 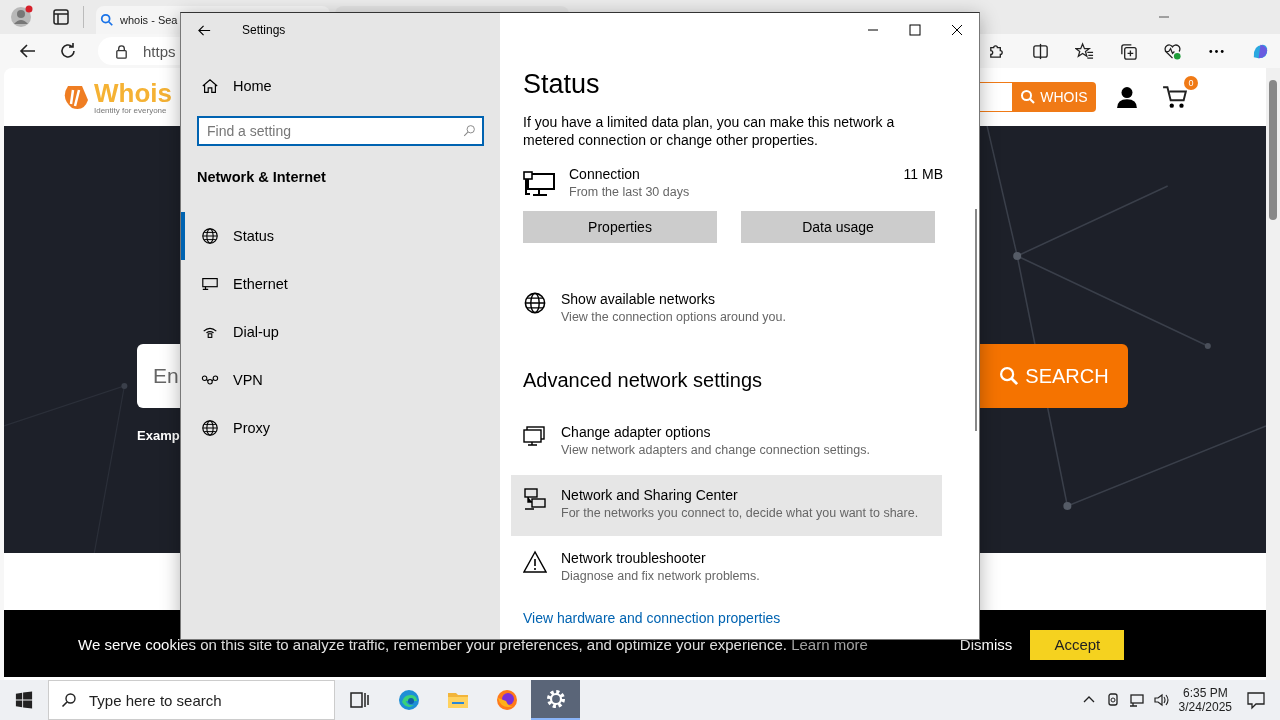 I want to click on connection-period: From the last 30 days, so click(x=630, y=192).